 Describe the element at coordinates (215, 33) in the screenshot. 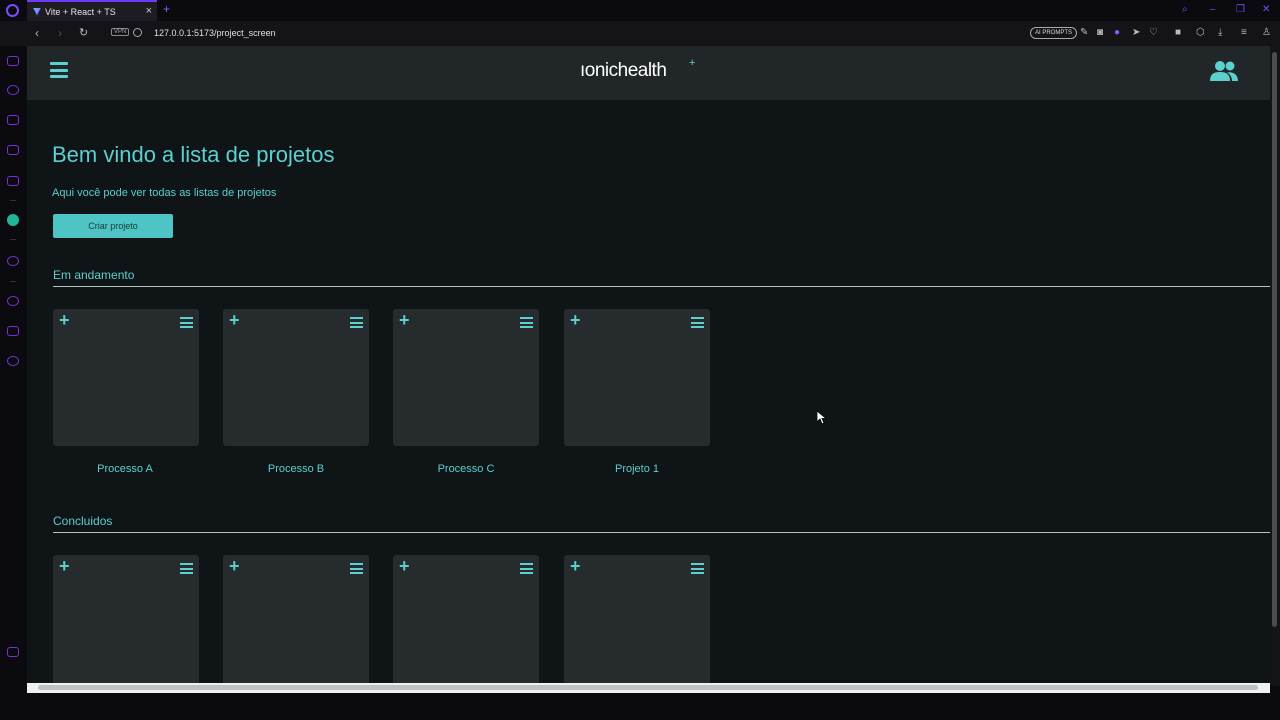

I see `url-field: 127.0.0.1:5173/project_screen` at that location.